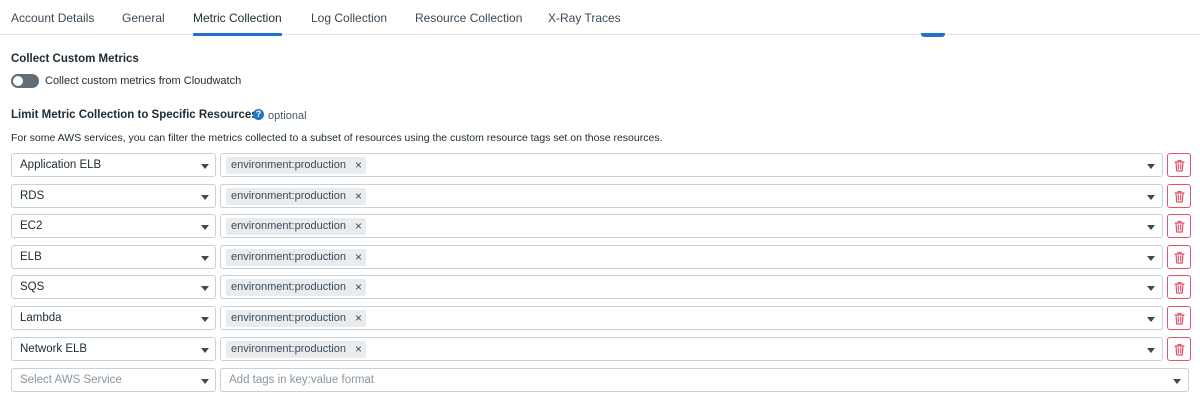  I want to click on aws-service-placeholder: Select AWS Service, so click(71, 380).